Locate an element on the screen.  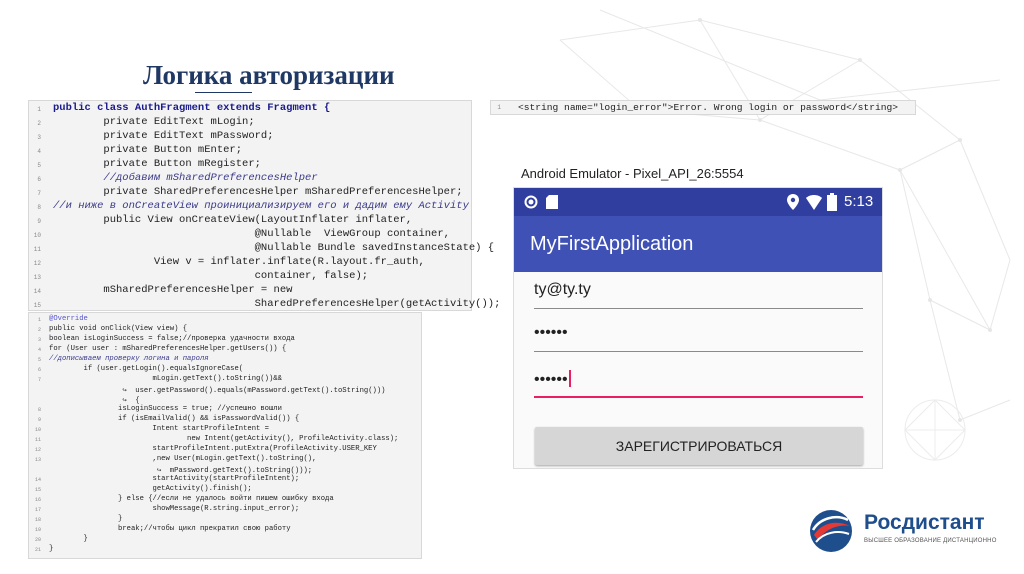
code-comment: //добавим mSharedPreferencesHelper is located at coordinates (185, 178).